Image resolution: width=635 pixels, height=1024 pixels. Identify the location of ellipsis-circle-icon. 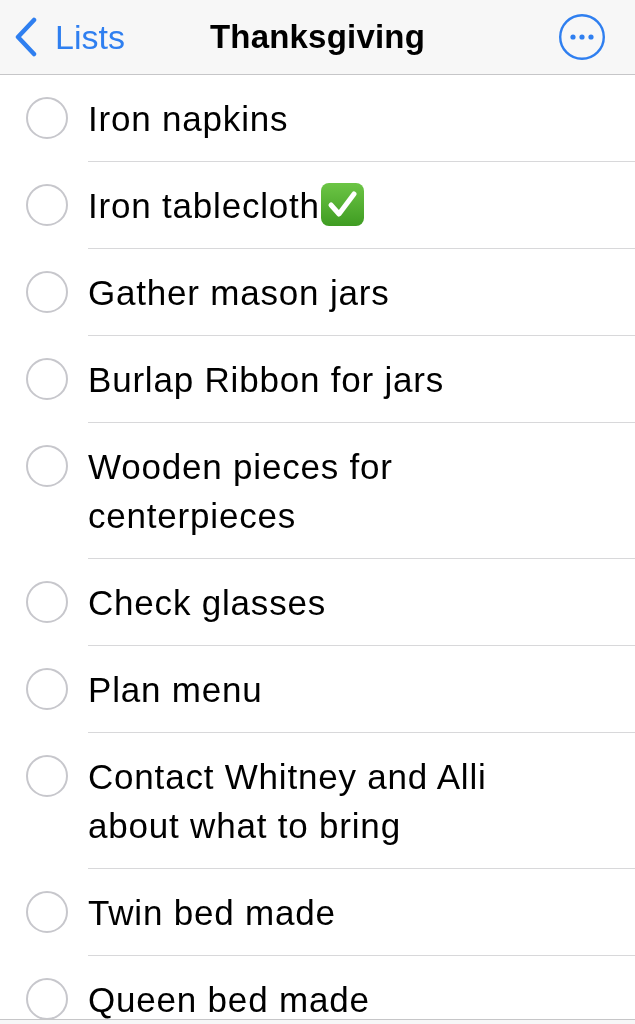
(582, 37).